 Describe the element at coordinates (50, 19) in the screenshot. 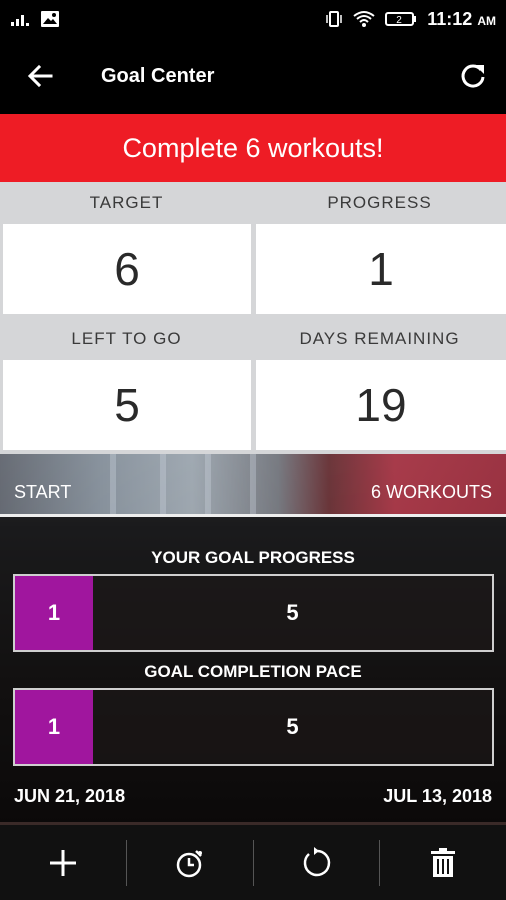

I see `image-notification-icon` at that location.